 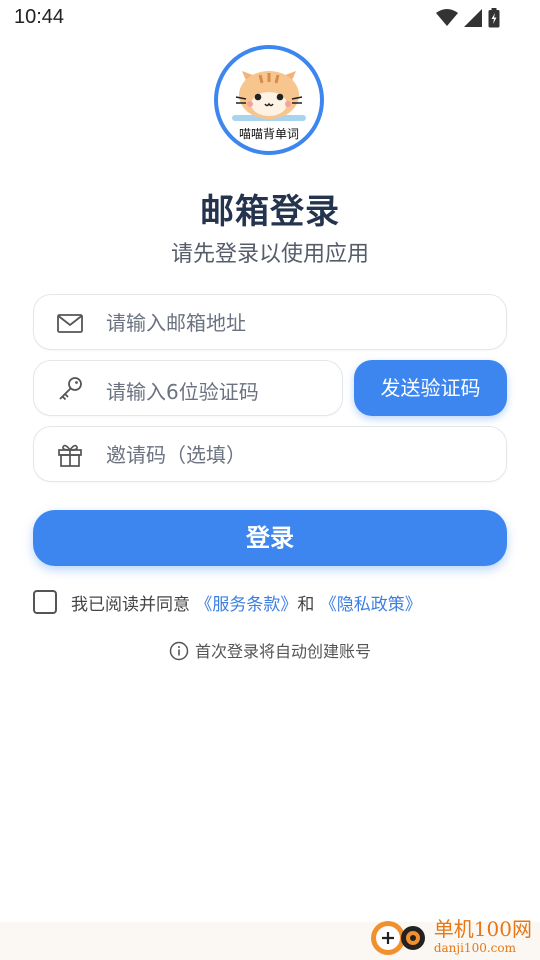 What do you see at coordinates (45, 602) in the screenshot?
I see `agreement-checkbox` at bounding box center [45, 602].